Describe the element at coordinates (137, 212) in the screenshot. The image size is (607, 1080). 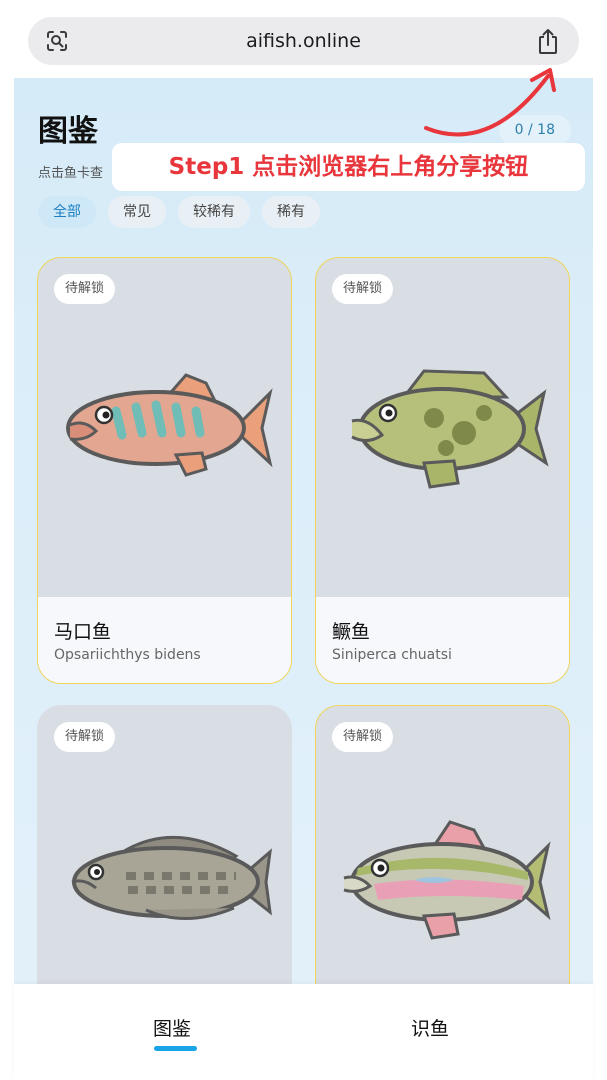
I see `filter-chip-common: 常见` at that location.